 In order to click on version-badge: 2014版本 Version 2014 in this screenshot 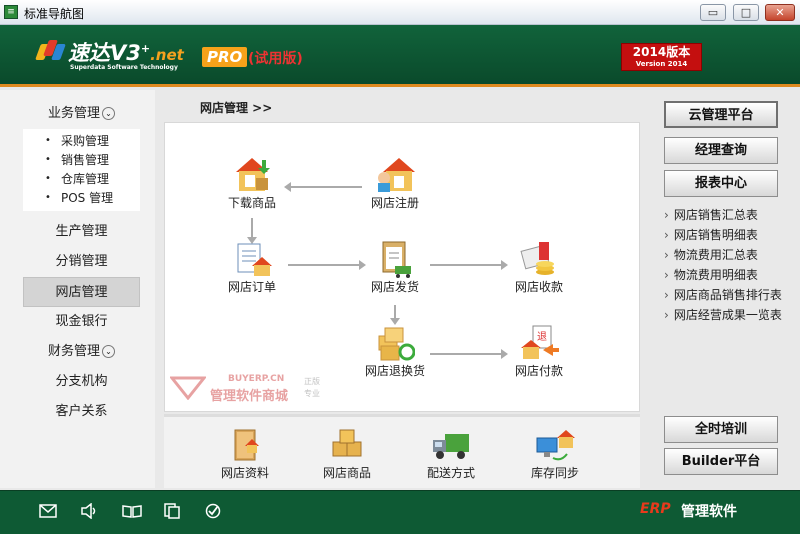, I will do `click(661, 57)`.